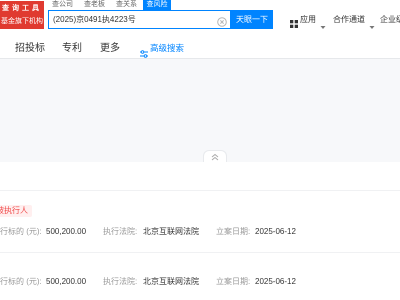 The width and height of the screenshot is (400, 300). What do you see at coordinates (222, 20) in the screenshot?
I see `clear-circle-icon` at bounding box center [222, 20].